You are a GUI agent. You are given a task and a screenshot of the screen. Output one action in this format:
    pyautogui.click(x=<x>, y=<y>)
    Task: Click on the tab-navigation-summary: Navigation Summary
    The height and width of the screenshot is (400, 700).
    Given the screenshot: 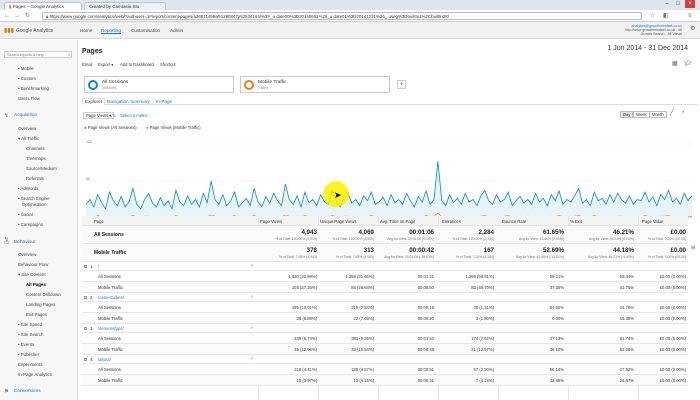 What is the action you would take?
    pyautogui.click(x=128, y=101)
    